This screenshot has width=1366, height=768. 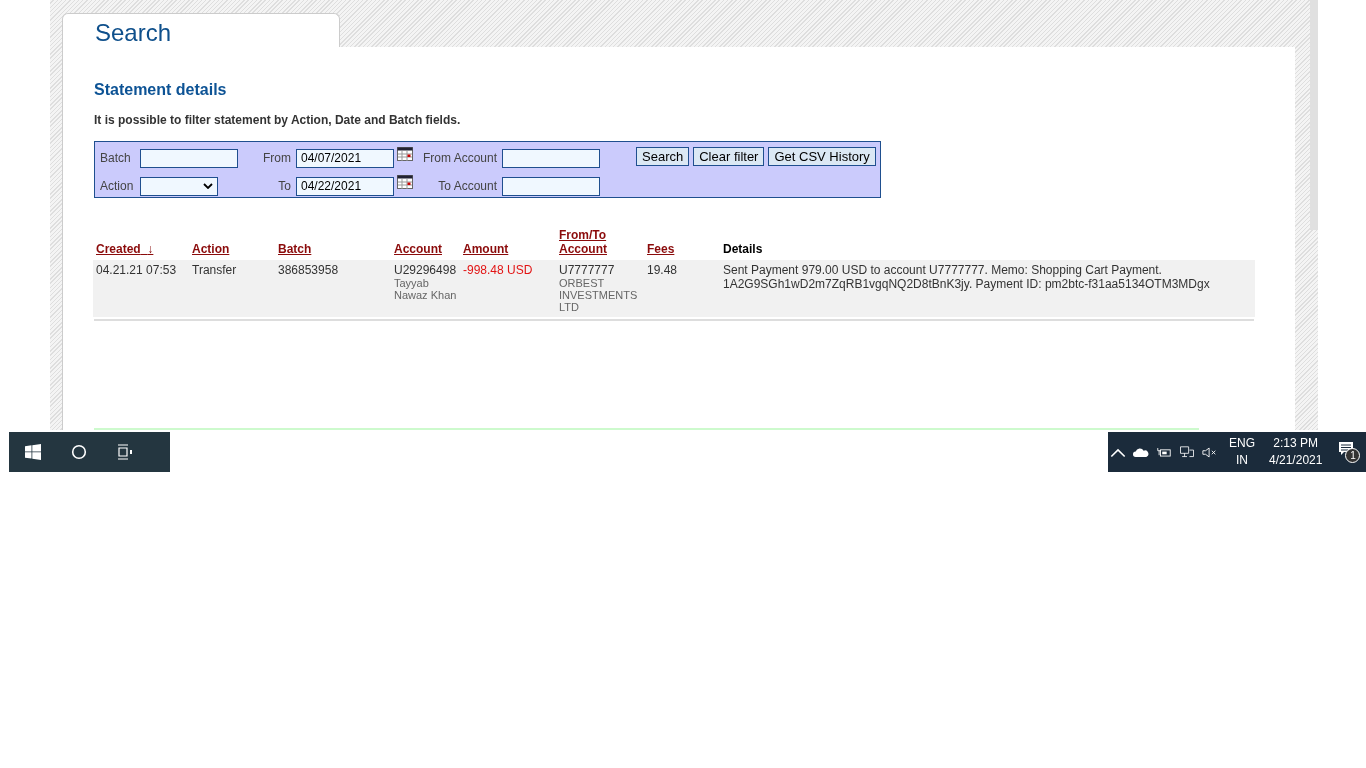 I want to click on clock-time: 2:13 PM, so click(x=1296, y=443).